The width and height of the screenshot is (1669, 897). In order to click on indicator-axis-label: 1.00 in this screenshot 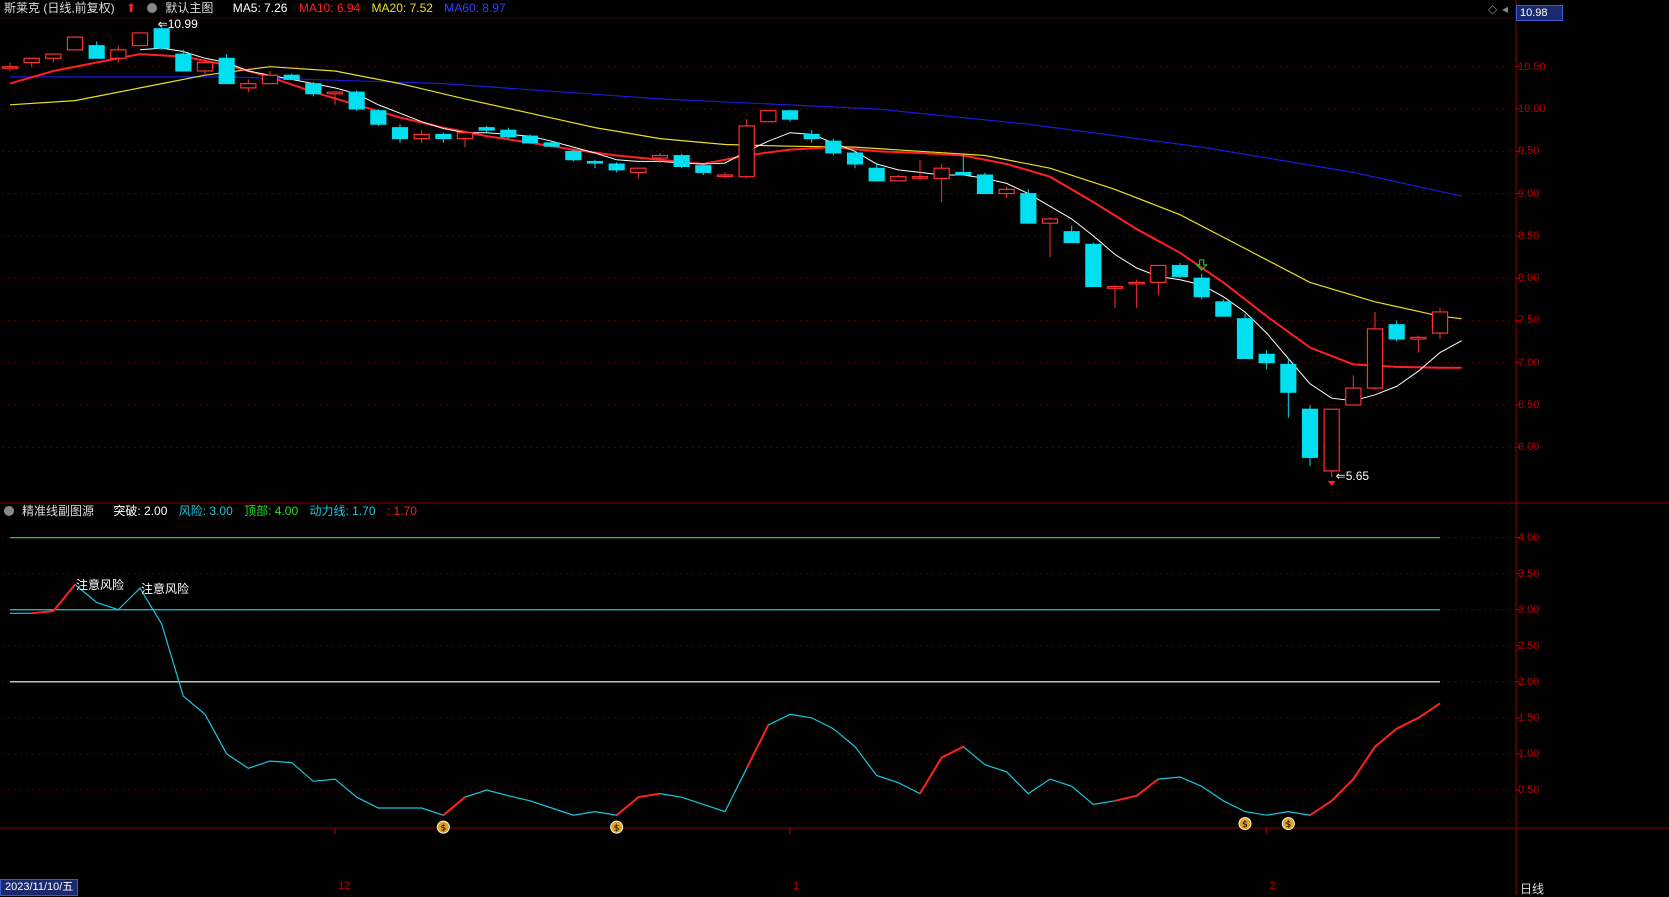, I will do `click(1529, 753)`.